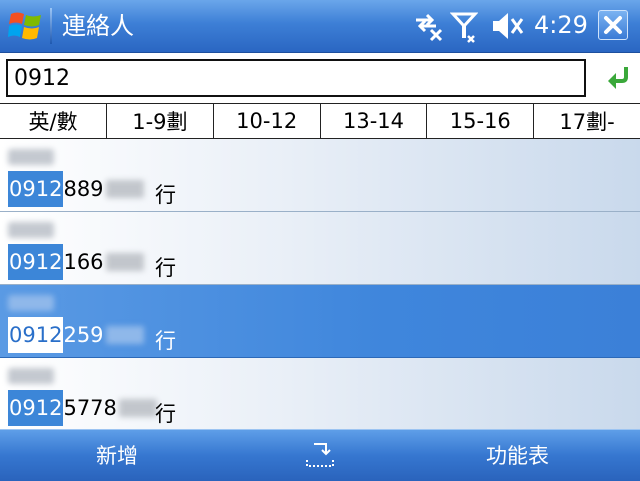 This screenshot has width=640, height=481. I want to click on phone-rest: 889, so click(83, 189).